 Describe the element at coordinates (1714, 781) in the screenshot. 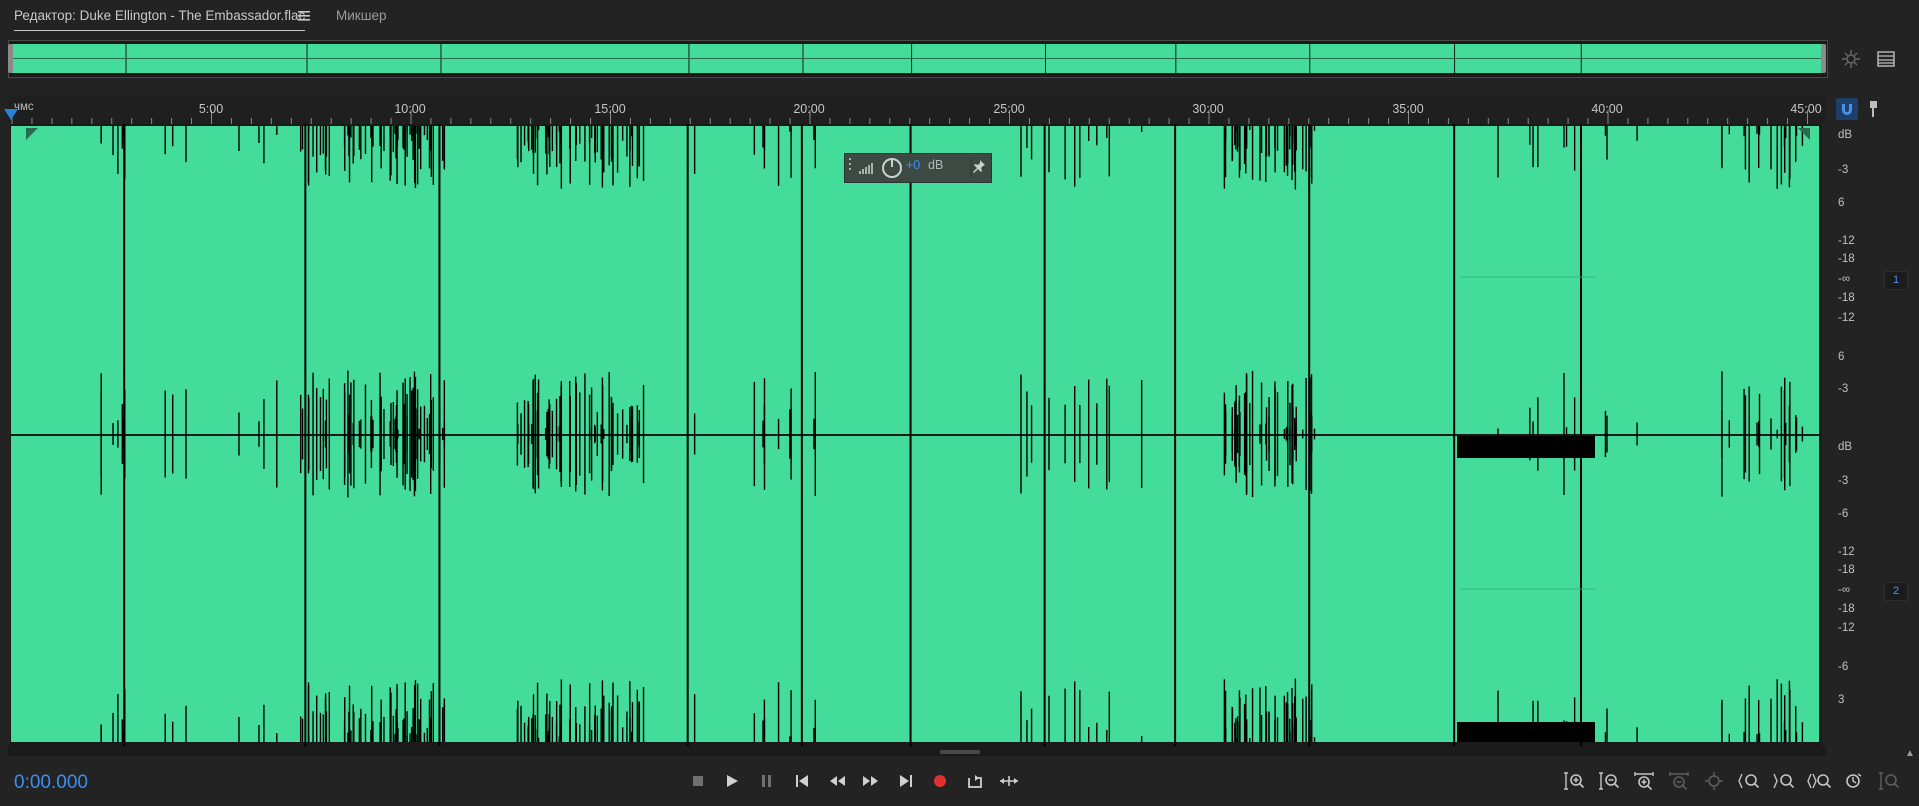

I see `zoom-out-full-icon` at that location.